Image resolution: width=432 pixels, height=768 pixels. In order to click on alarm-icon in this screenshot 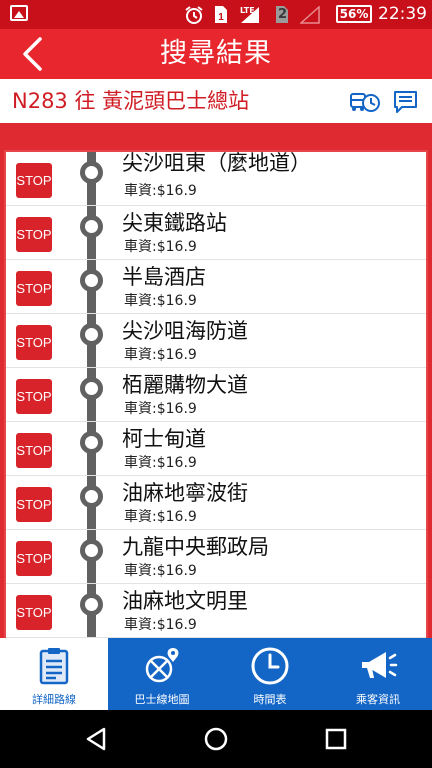, I will do `click(194, 15)`.